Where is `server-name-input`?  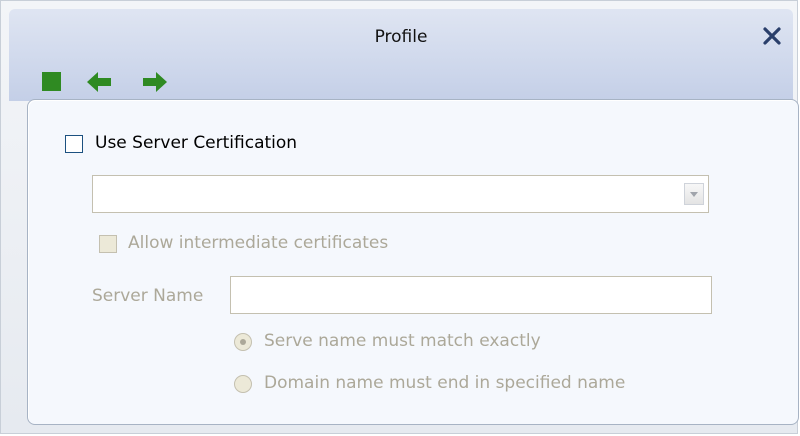 server-name-input is located at coordinates (471, 295).